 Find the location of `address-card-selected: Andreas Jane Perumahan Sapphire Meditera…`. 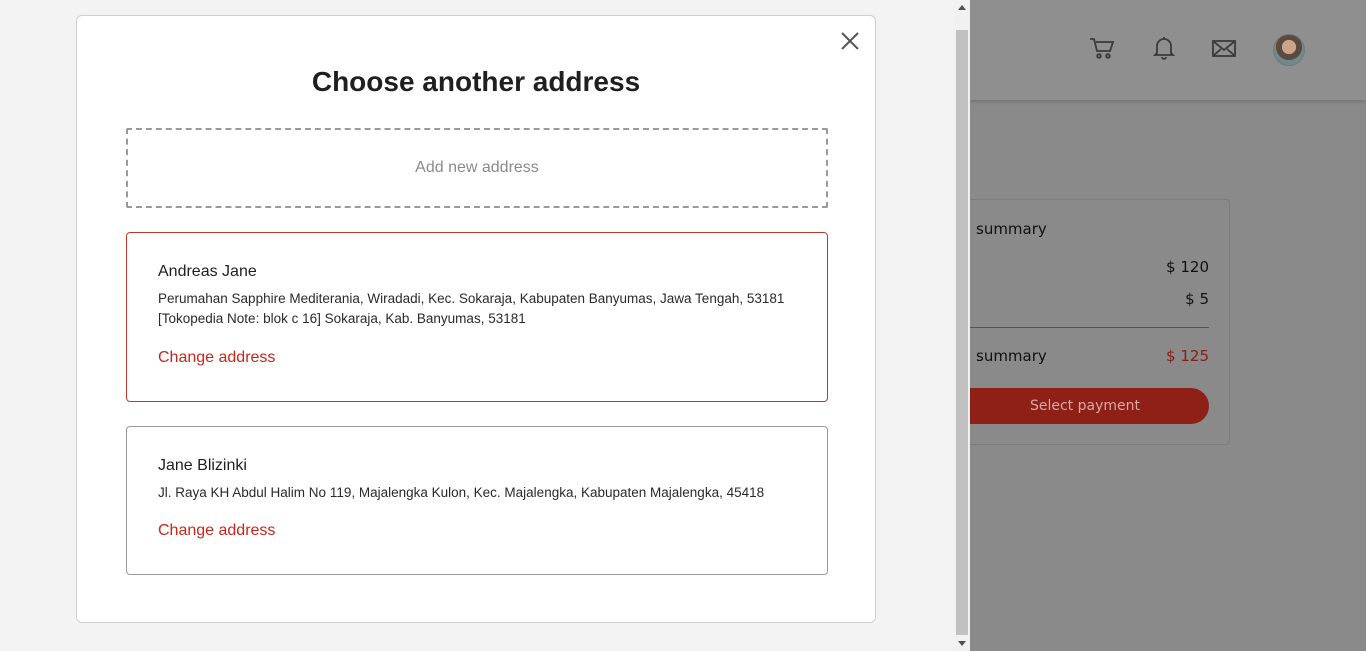

address-card-selected: Andreas Jane Perumahan Sapphire Meditera… is located at coordinates (477, 317).